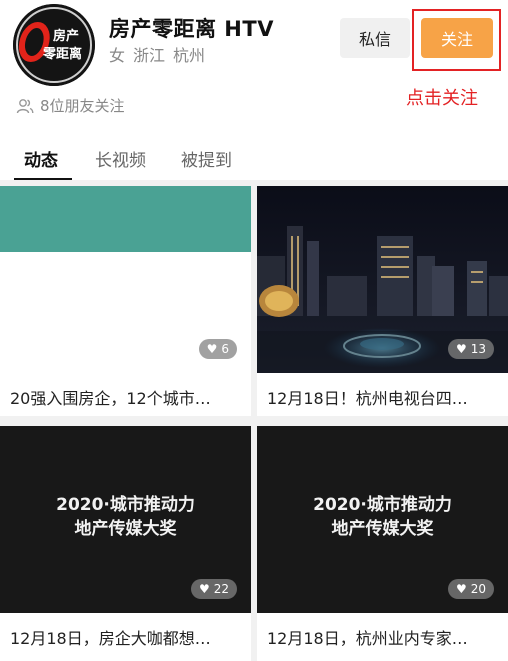 The image size is (508, 661). Describe the element at coordinates (149, 55) in the screenshot. I see `profile-province: 浙江` at that location.